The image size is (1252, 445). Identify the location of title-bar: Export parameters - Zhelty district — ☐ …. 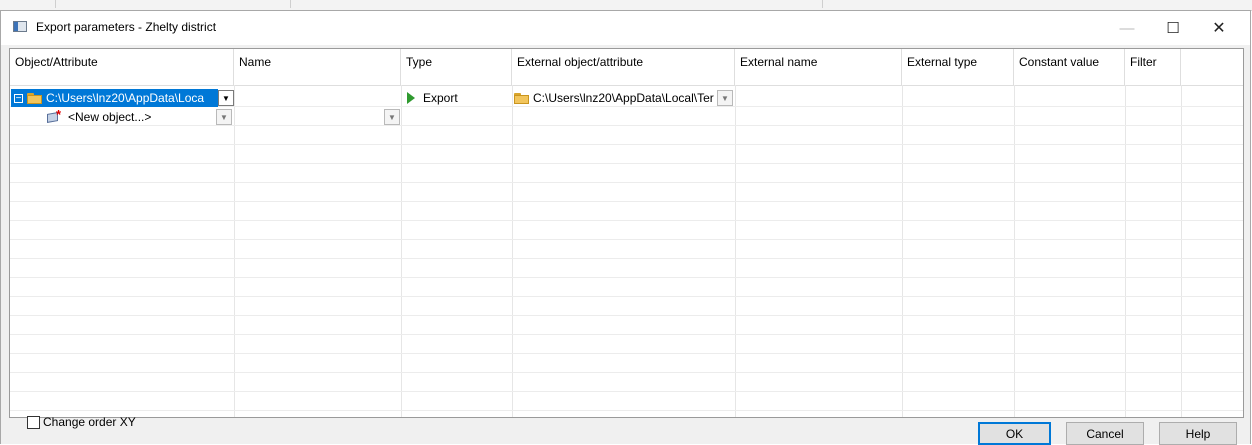
(625, 28).